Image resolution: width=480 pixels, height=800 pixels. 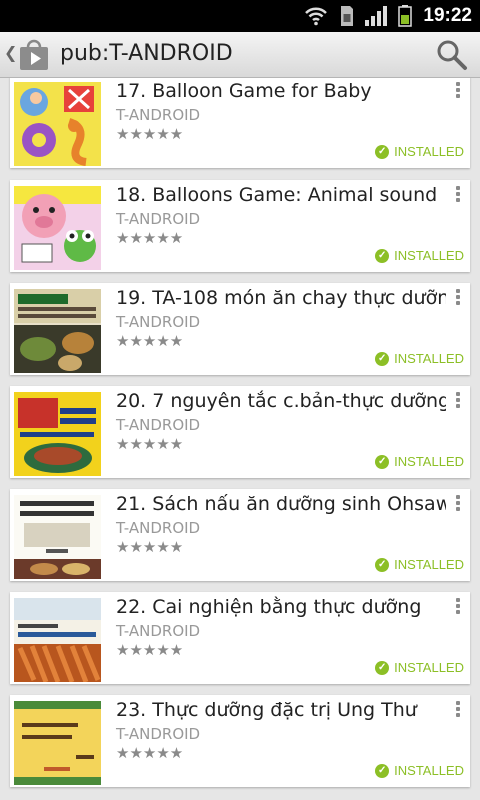 What do you see at coordinates (281, 298) in the screenshot?
I see `app-title: 19. TA-108 món ăn chay thực dưỡng` at bounding box center [281, 298].